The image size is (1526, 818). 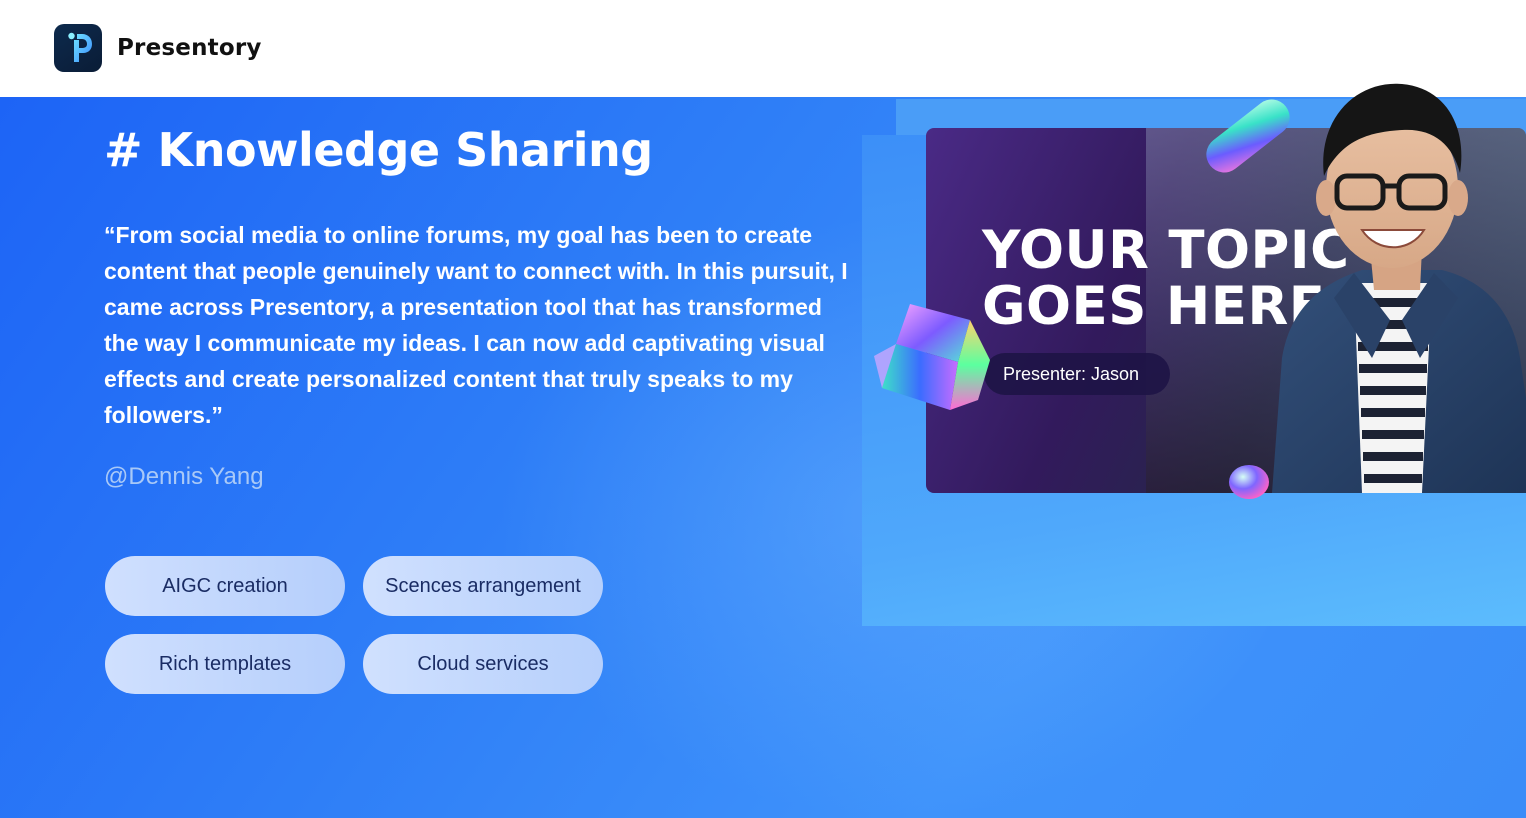 What do you see at coordinates (225, 586) in the screenshot?
I see `feature-tag-aigc-creation: AIGC creation` at bounding box center [225, 586].